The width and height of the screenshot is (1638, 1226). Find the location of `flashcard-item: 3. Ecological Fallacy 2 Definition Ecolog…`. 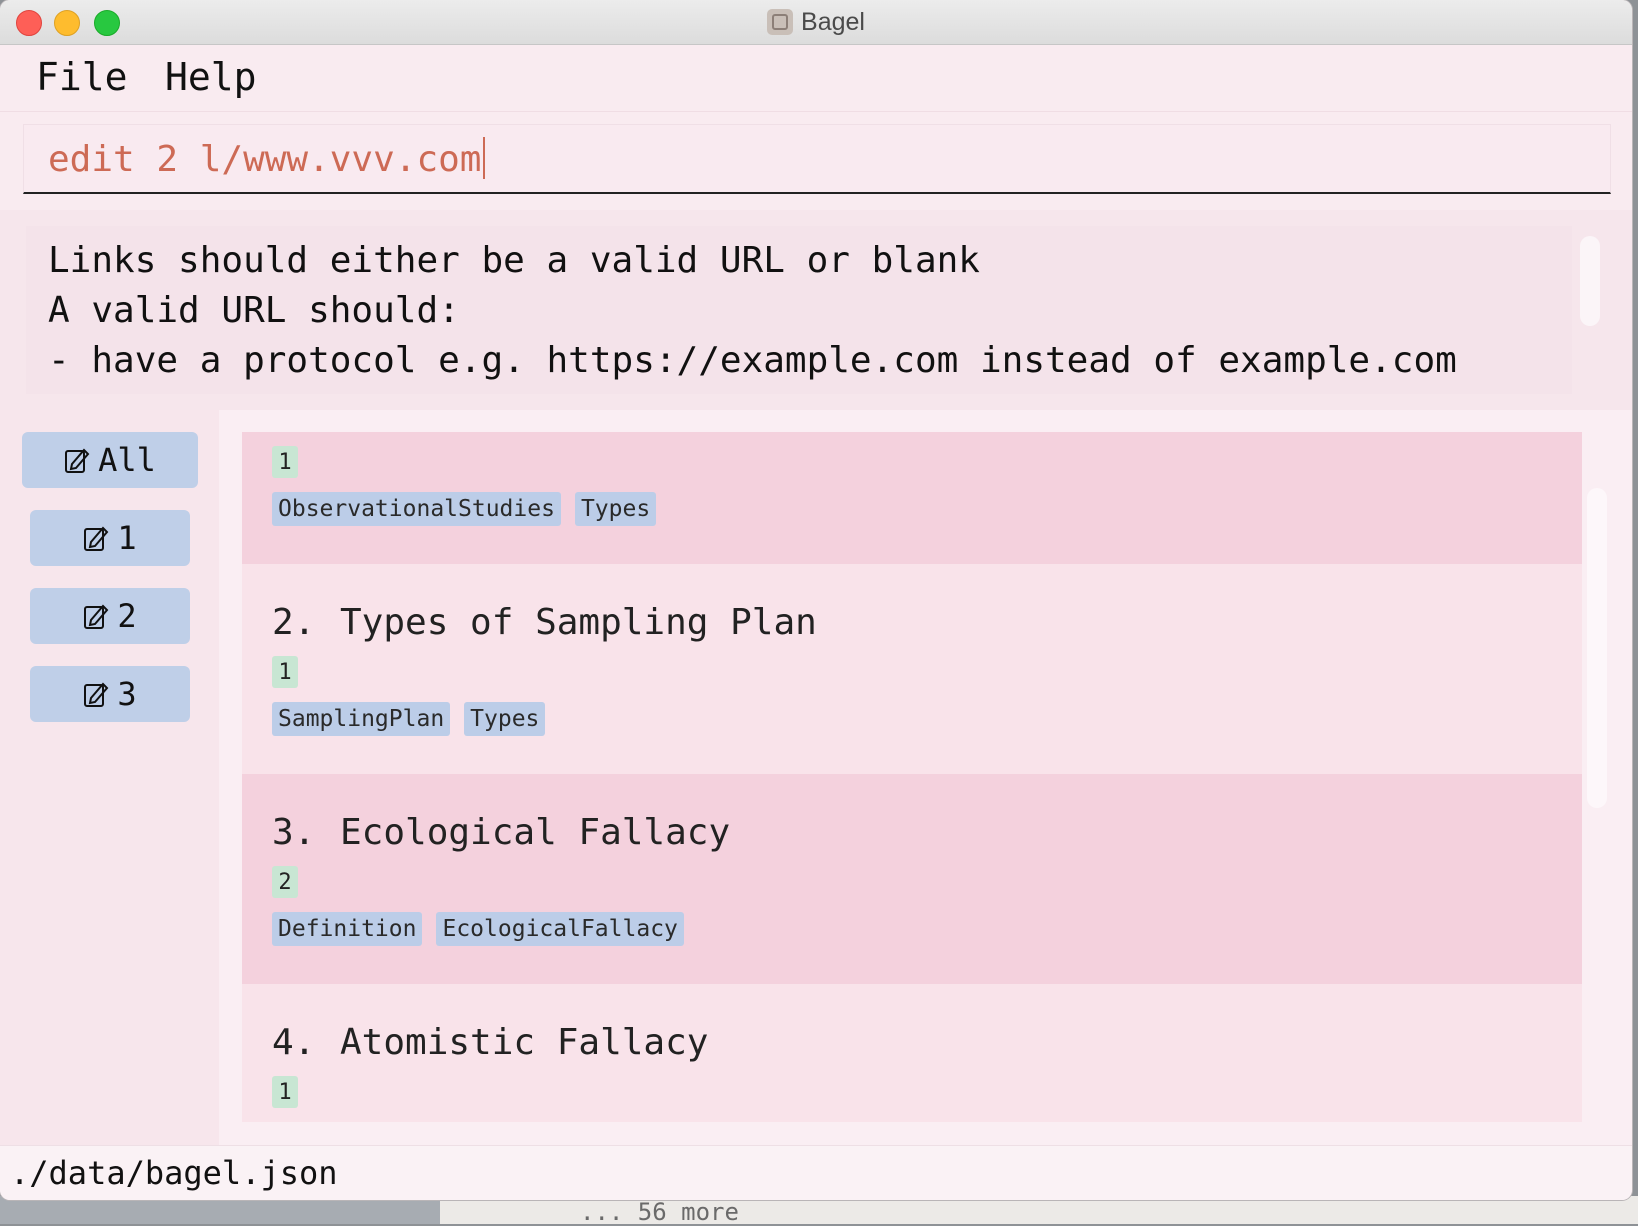

flashcard-item: 3. Ecological Fallacy 2 Definition Ecolog… is located at coordinates (912, 879).